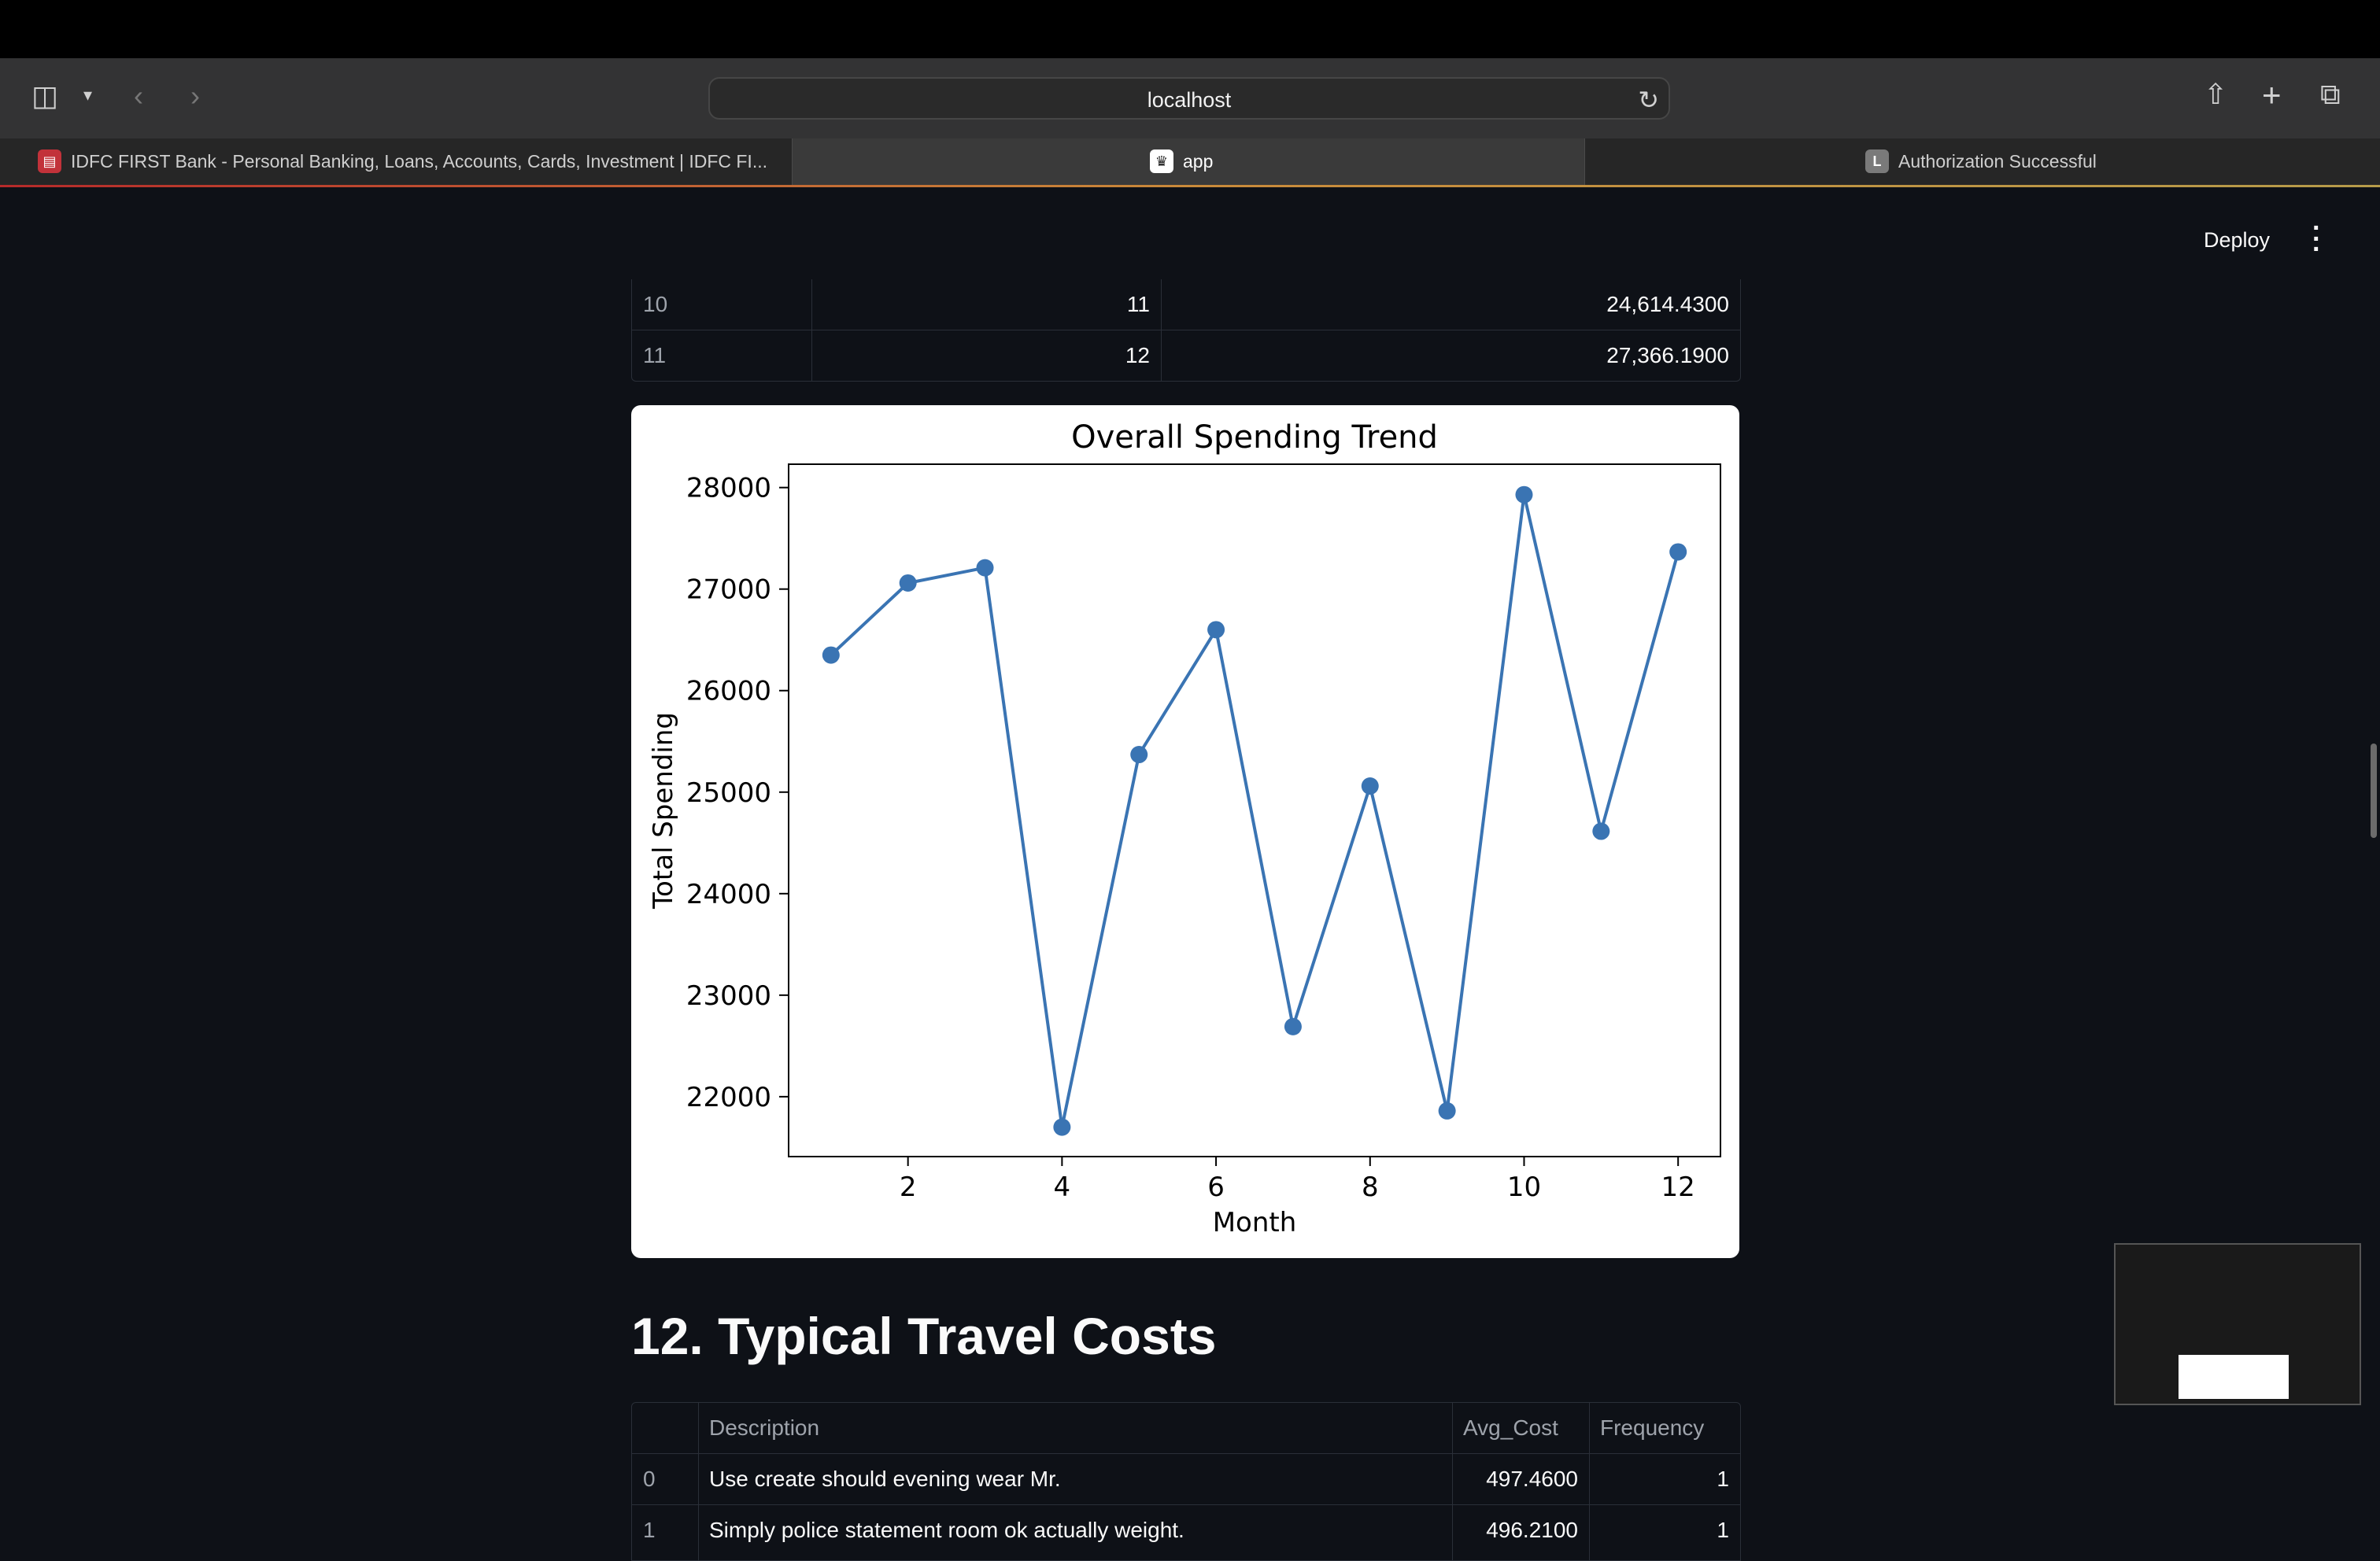 The image size is (2380, 1561). Describe the element at coordinates (1186, 1428) in the screenshot. I see `table-header-row: Description Avg_Cost Frequency` at that location.